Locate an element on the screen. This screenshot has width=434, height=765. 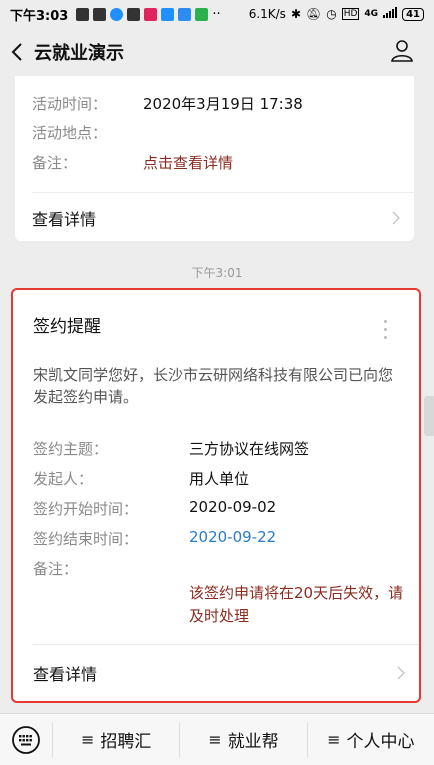
row-value: 2020年3月19日 17:38 is located at coordinates (223, 104).